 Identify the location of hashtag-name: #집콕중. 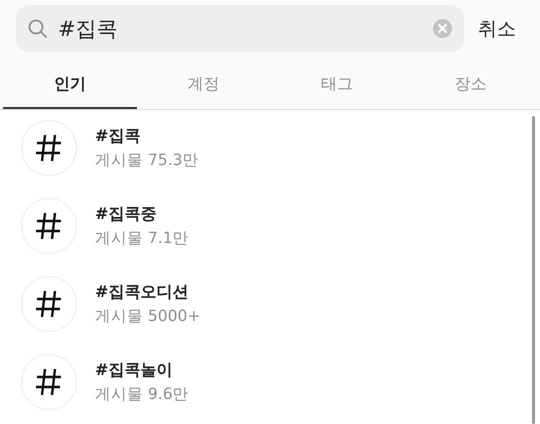
(142, 214).